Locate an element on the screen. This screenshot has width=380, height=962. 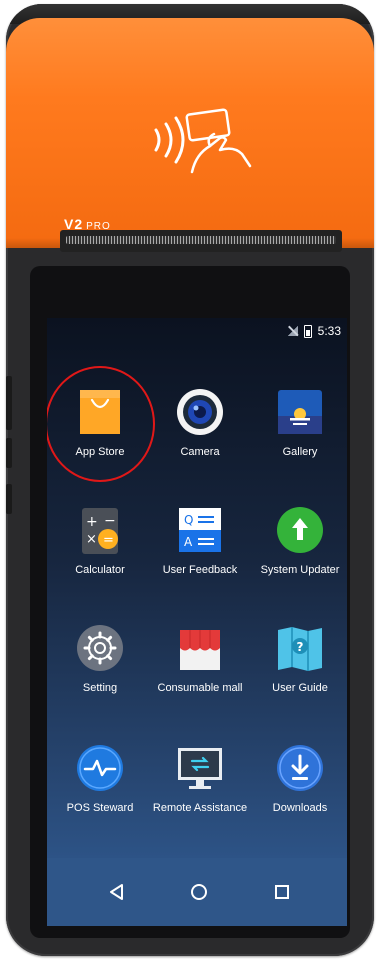
nfc-contactless-icon is located at coordinates (203, 141).